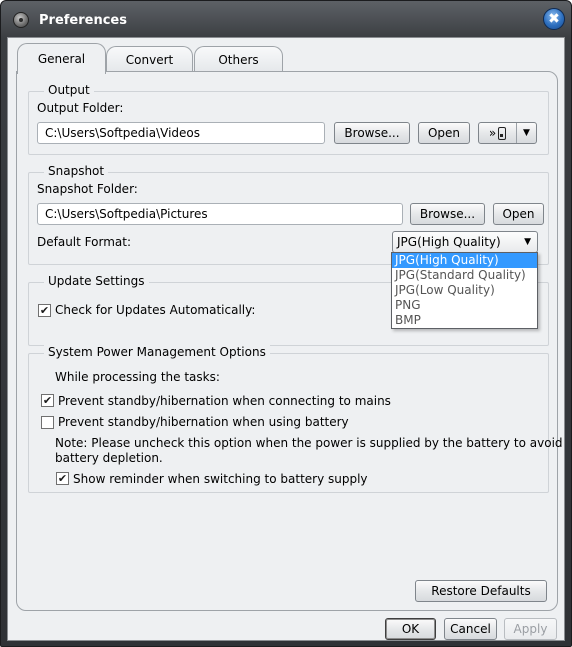 The width and height of the screenshot is (572, 647). Describe the element at coordinates (220, 214) in the screenshot. I see `snapshot-folder-field: C:\Users\Softpedia\Pictures` at that location.